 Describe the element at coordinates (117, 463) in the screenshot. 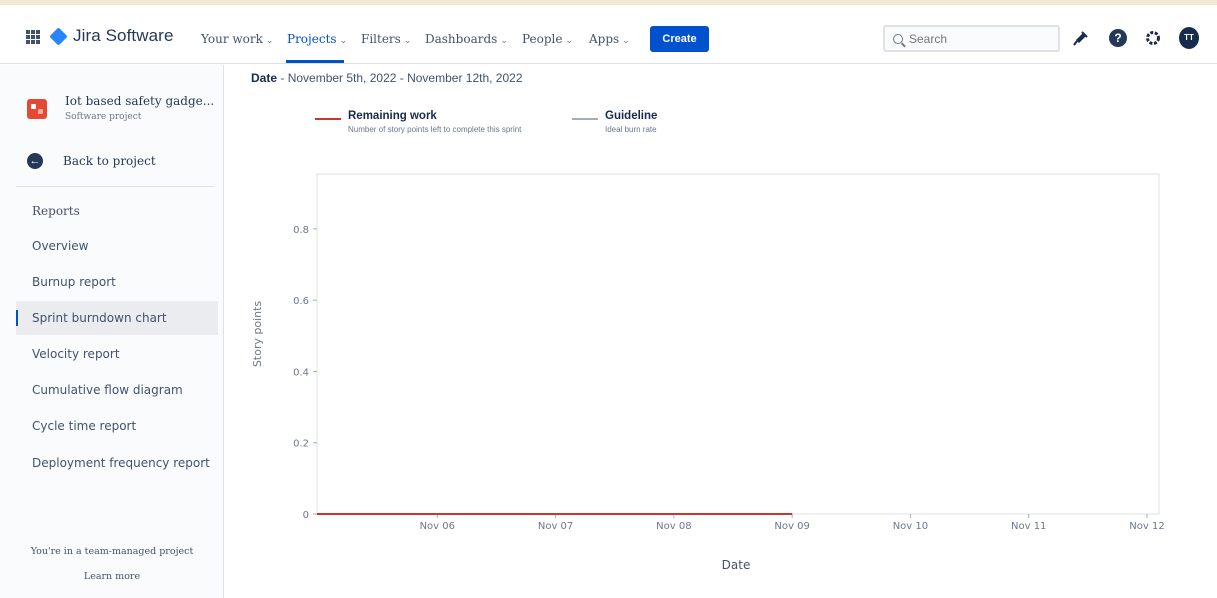

I see `sidebar-item-deployment-frequency-report: Deployment frequency report` at that location.